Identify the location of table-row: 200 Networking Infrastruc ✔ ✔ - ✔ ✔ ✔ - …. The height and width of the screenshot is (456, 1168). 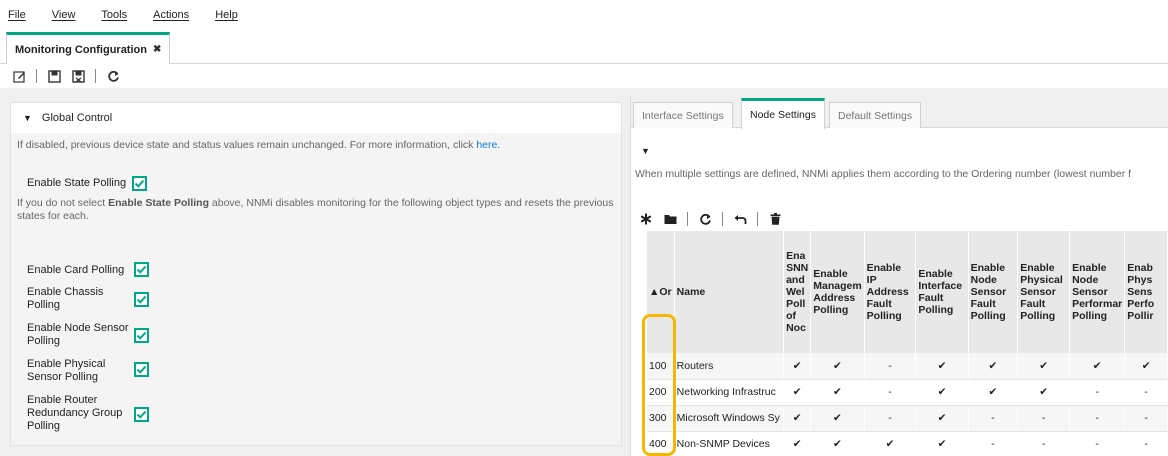
(907, 392).